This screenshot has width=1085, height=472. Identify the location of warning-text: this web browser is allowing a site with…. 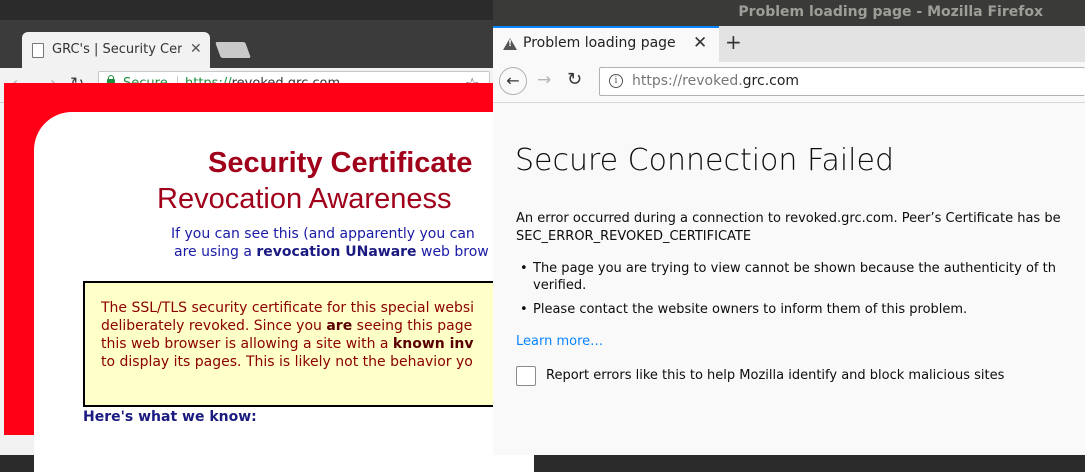
(247, 344).